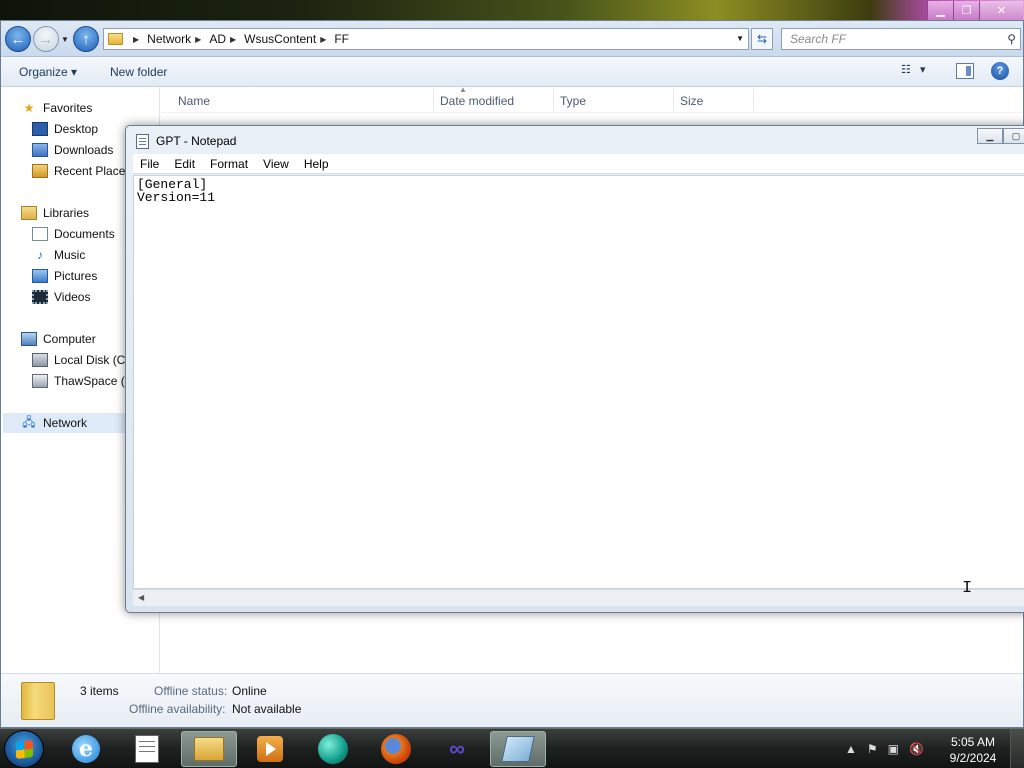 Image resolution: width=1024 pixels, height=768 pixels. Describe the element at coordinates (40, 276) in the screenshot. I see `pictures-icon` at that location.